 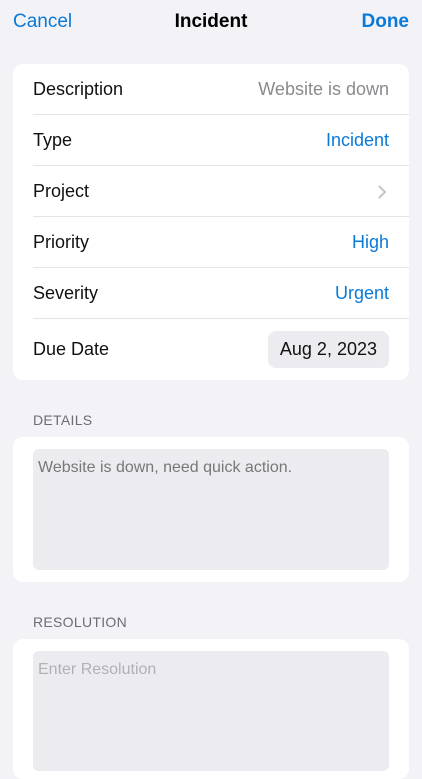 I want to click on resolution-textarea, so click(x=211, y=711).